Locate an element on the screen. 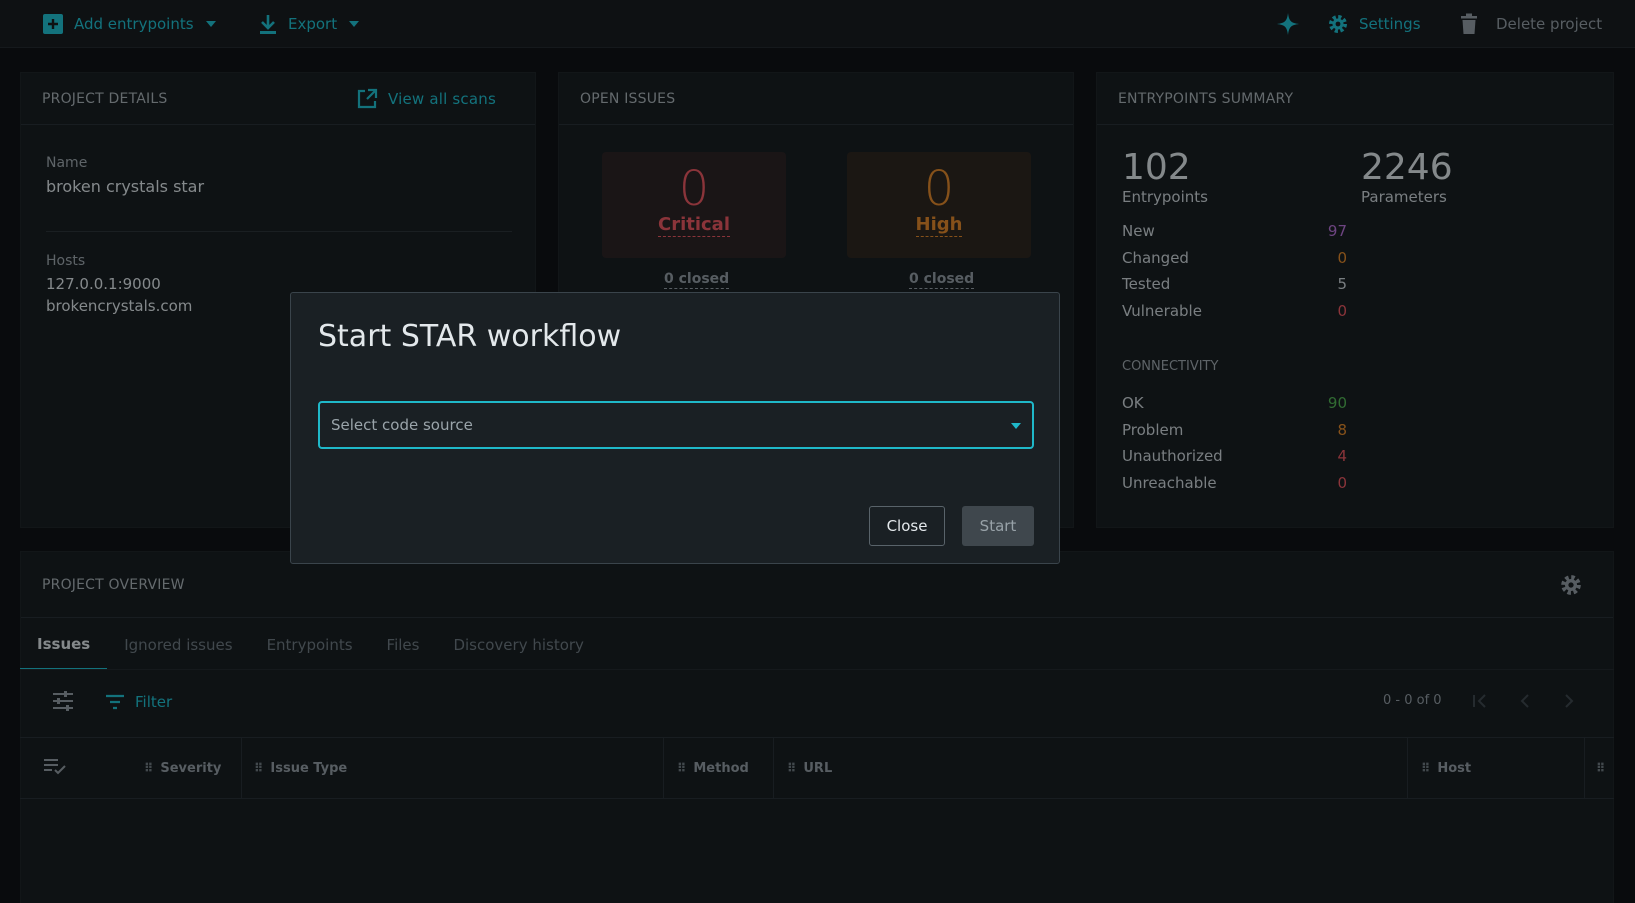  close-button: Close is located at coordinates (907, 526).